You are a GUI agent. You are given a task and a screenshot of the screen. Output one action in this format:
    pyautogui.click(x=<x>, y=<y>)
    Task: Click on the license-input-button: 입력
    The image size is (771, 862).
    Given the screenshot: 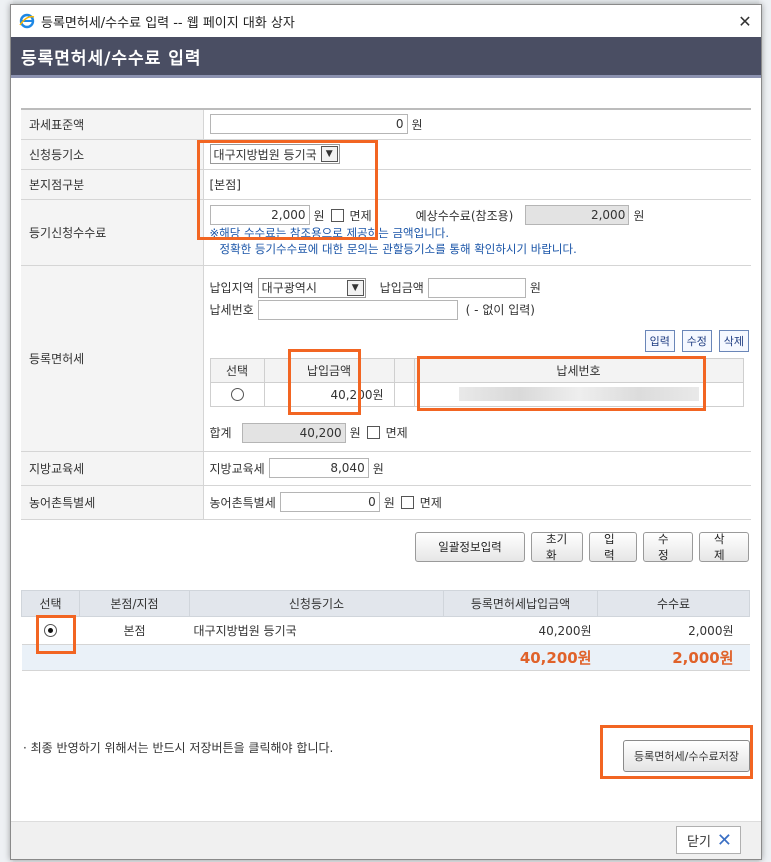 What is the action you would take?
    pyautogui.click(x=659, y=340)
    